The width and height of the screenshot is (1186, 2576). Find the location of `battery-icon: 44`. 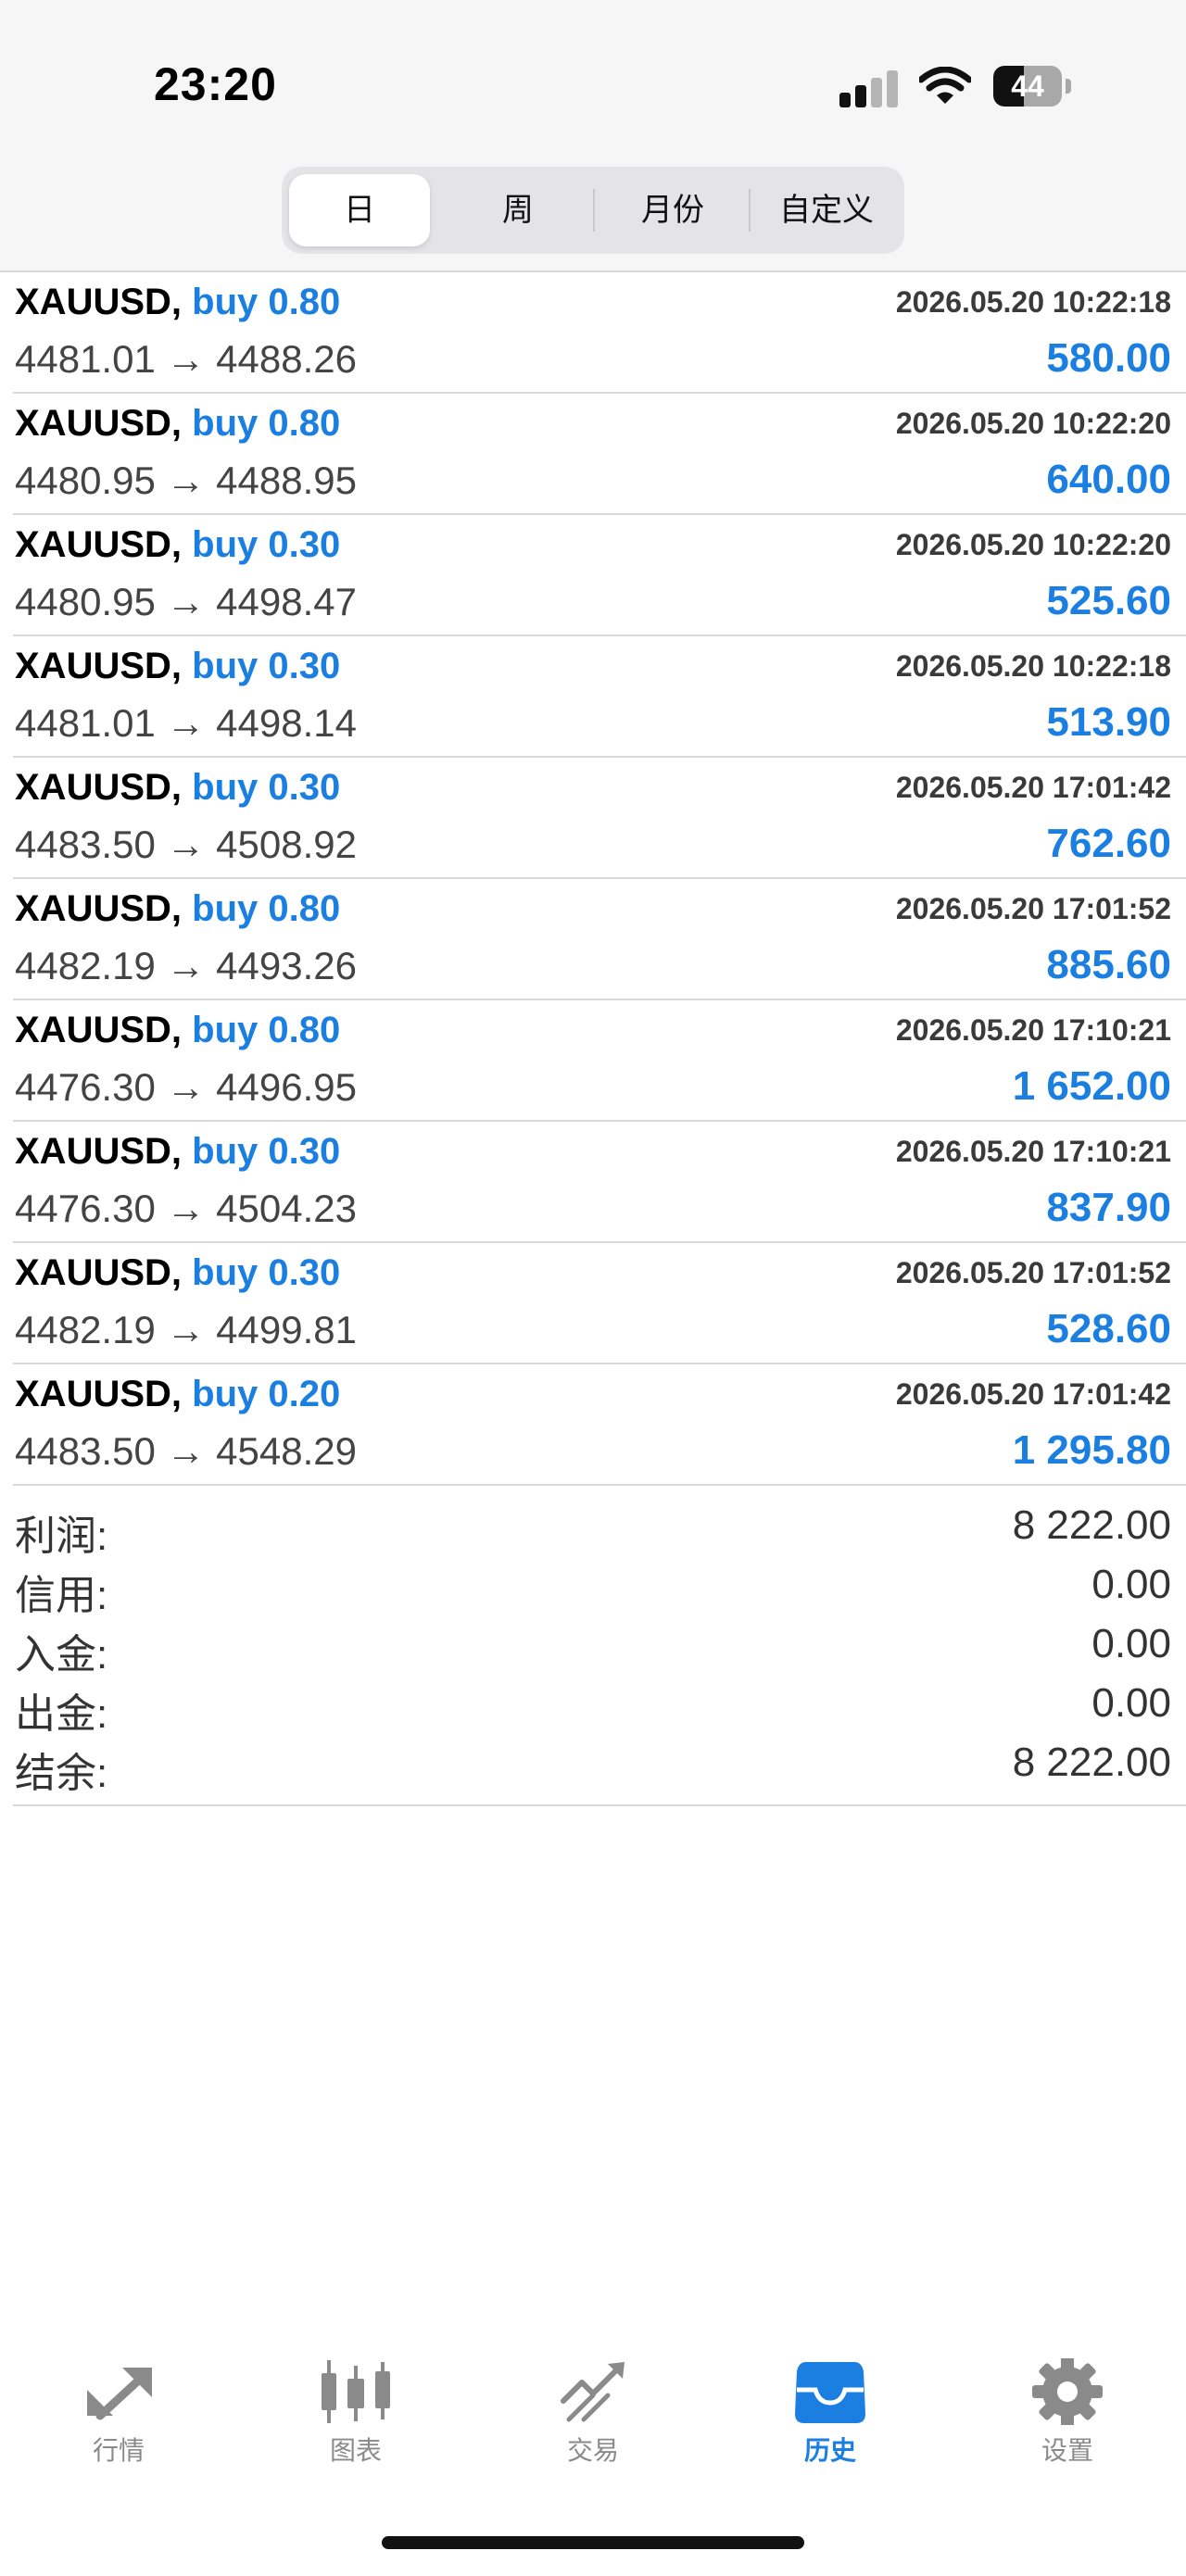

battery-icon: 44 is located at coordinates (1033, 86).